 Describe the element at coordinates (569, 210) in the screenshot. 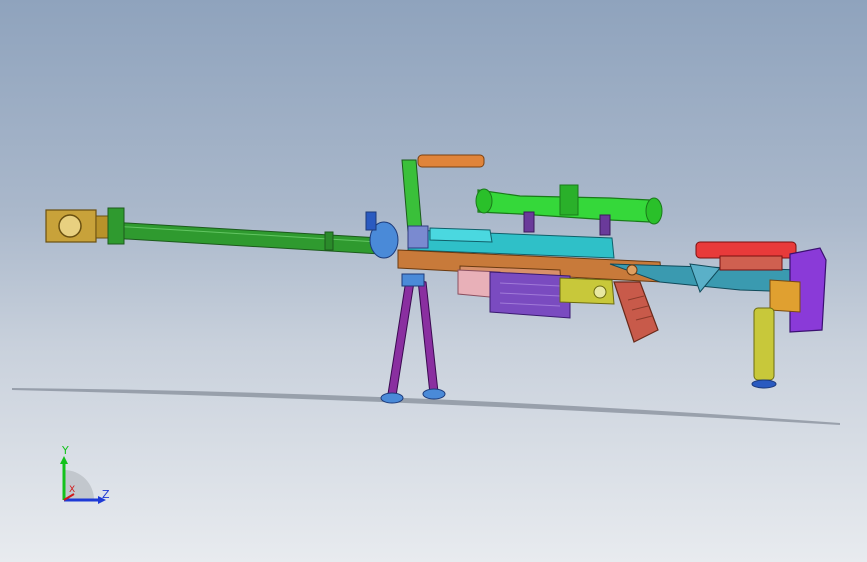

I see `scope` at that location.